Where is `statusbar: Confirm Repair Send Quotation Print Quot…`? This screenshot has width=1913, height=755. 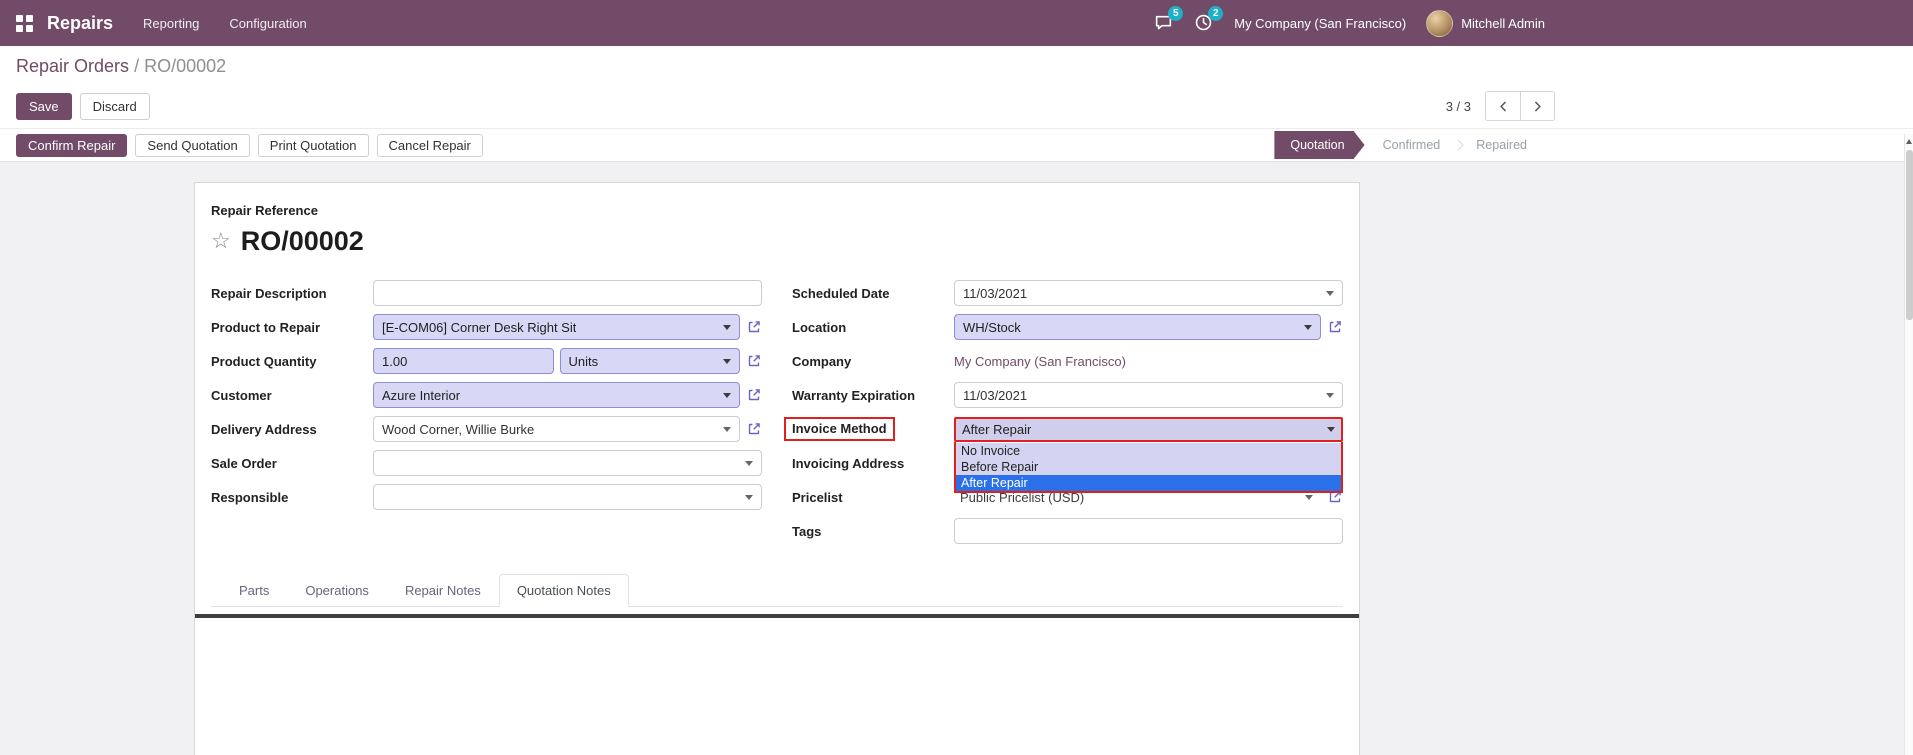
statusbar: Confirm Repair Send Quotation Print Quot… is located at coordinates (956, 145).